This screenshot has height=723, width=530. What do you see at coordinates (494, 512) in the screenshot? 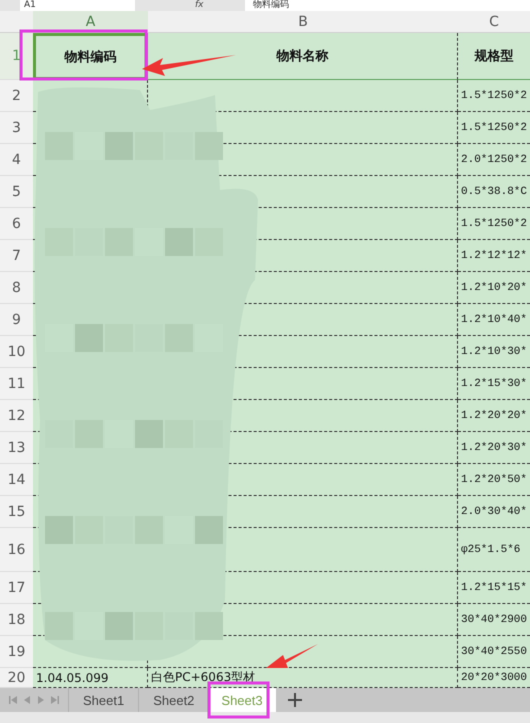
I see `table-cell: 2.0*30*40*` at bounding box center [494, 512].